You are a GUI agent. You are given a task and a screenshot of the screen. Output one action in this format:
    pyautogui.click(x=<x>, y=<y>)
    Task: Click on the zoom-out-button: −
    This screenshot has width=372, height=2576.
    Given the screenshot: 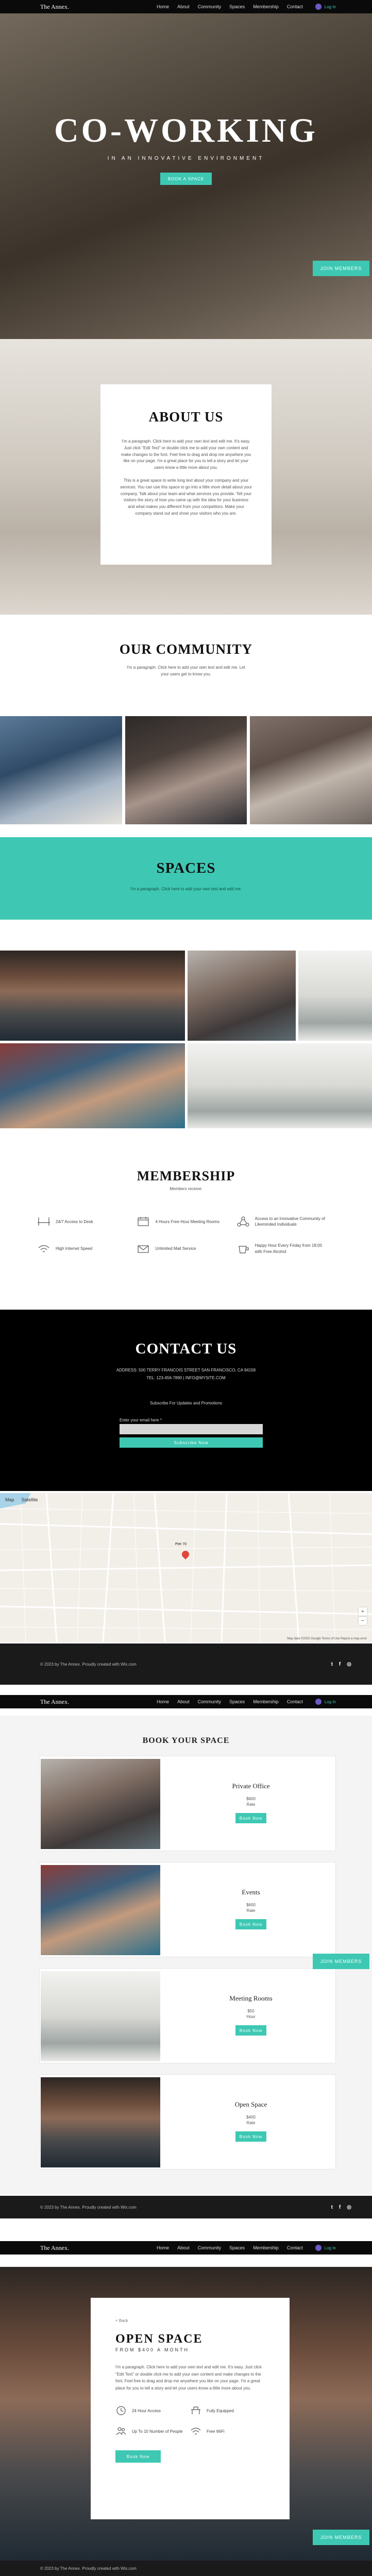 What is the action you would take?
    pyautogui.click(x=363, y=1621)
    